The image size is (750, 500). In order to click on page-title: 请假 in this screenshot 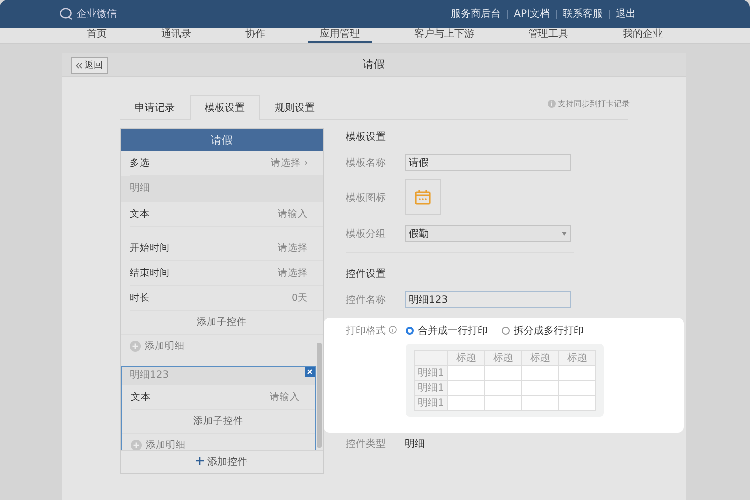, I will do `click(374, 64)`.